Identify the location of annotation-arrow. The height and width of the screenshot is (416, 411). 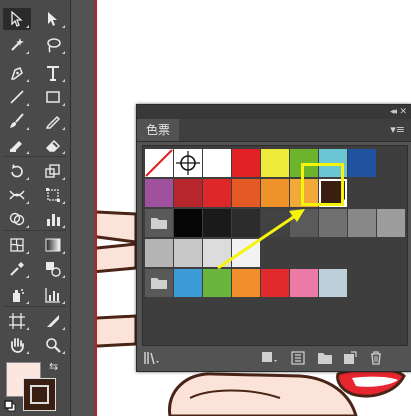
(261, 239).